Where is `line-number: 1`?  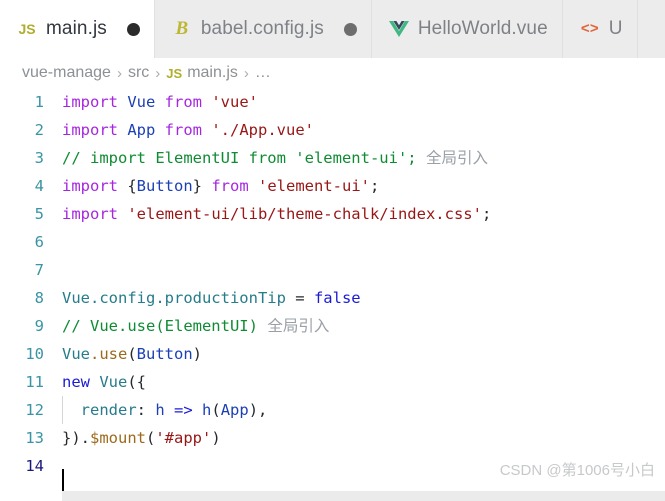 line-number: 1 is located at coordinates (39, 102).